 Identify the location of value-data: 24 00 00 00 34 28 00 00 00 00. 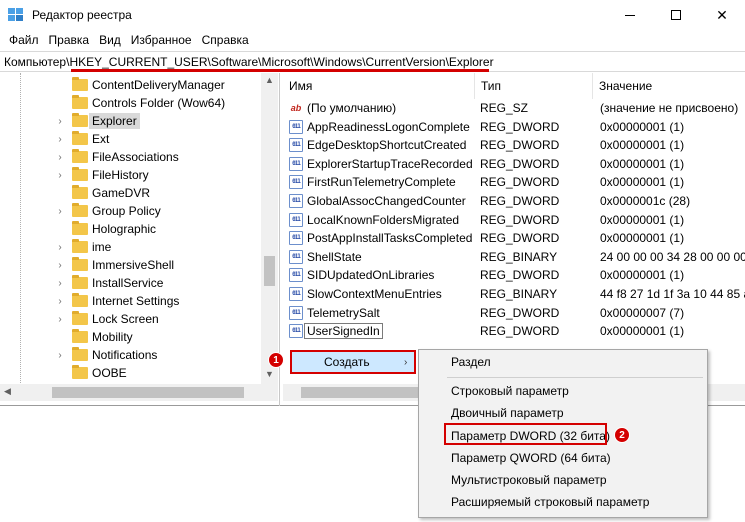
(672, 256).